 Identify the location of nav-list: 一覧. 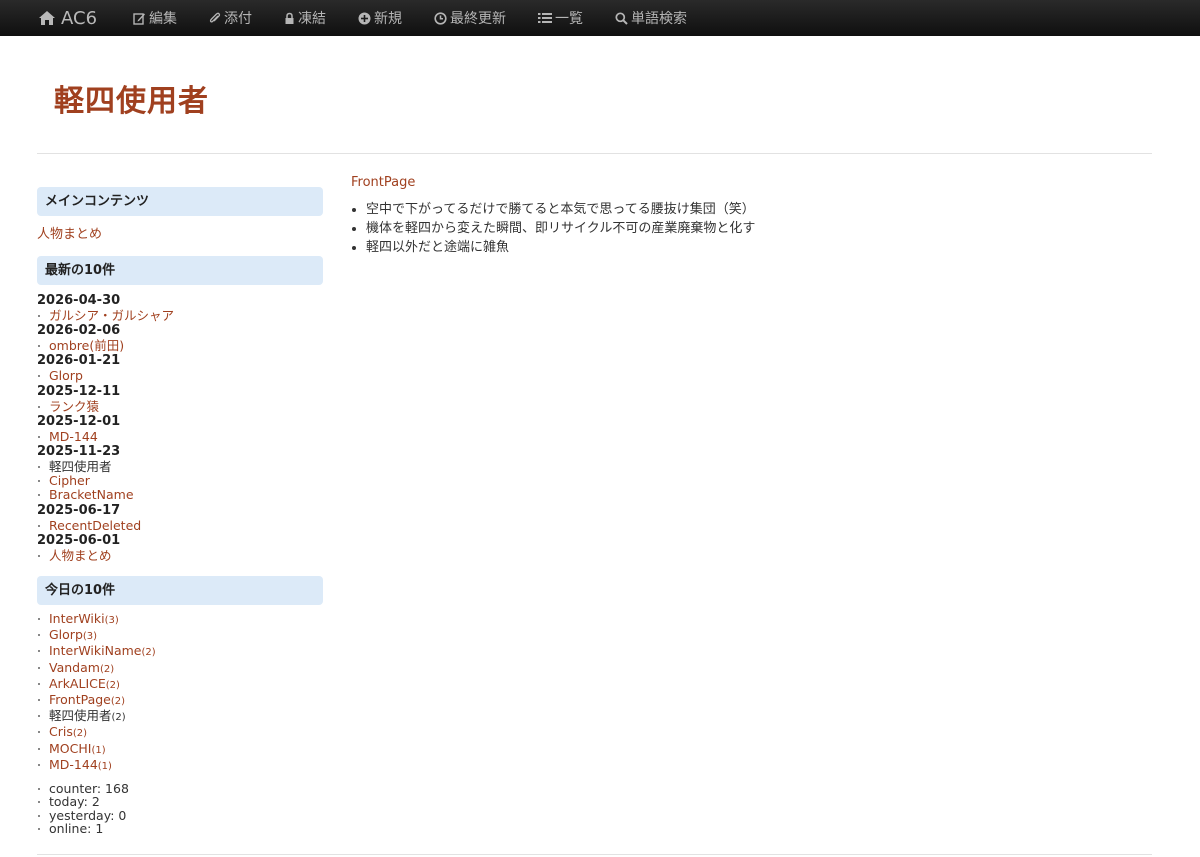
(560, 18).